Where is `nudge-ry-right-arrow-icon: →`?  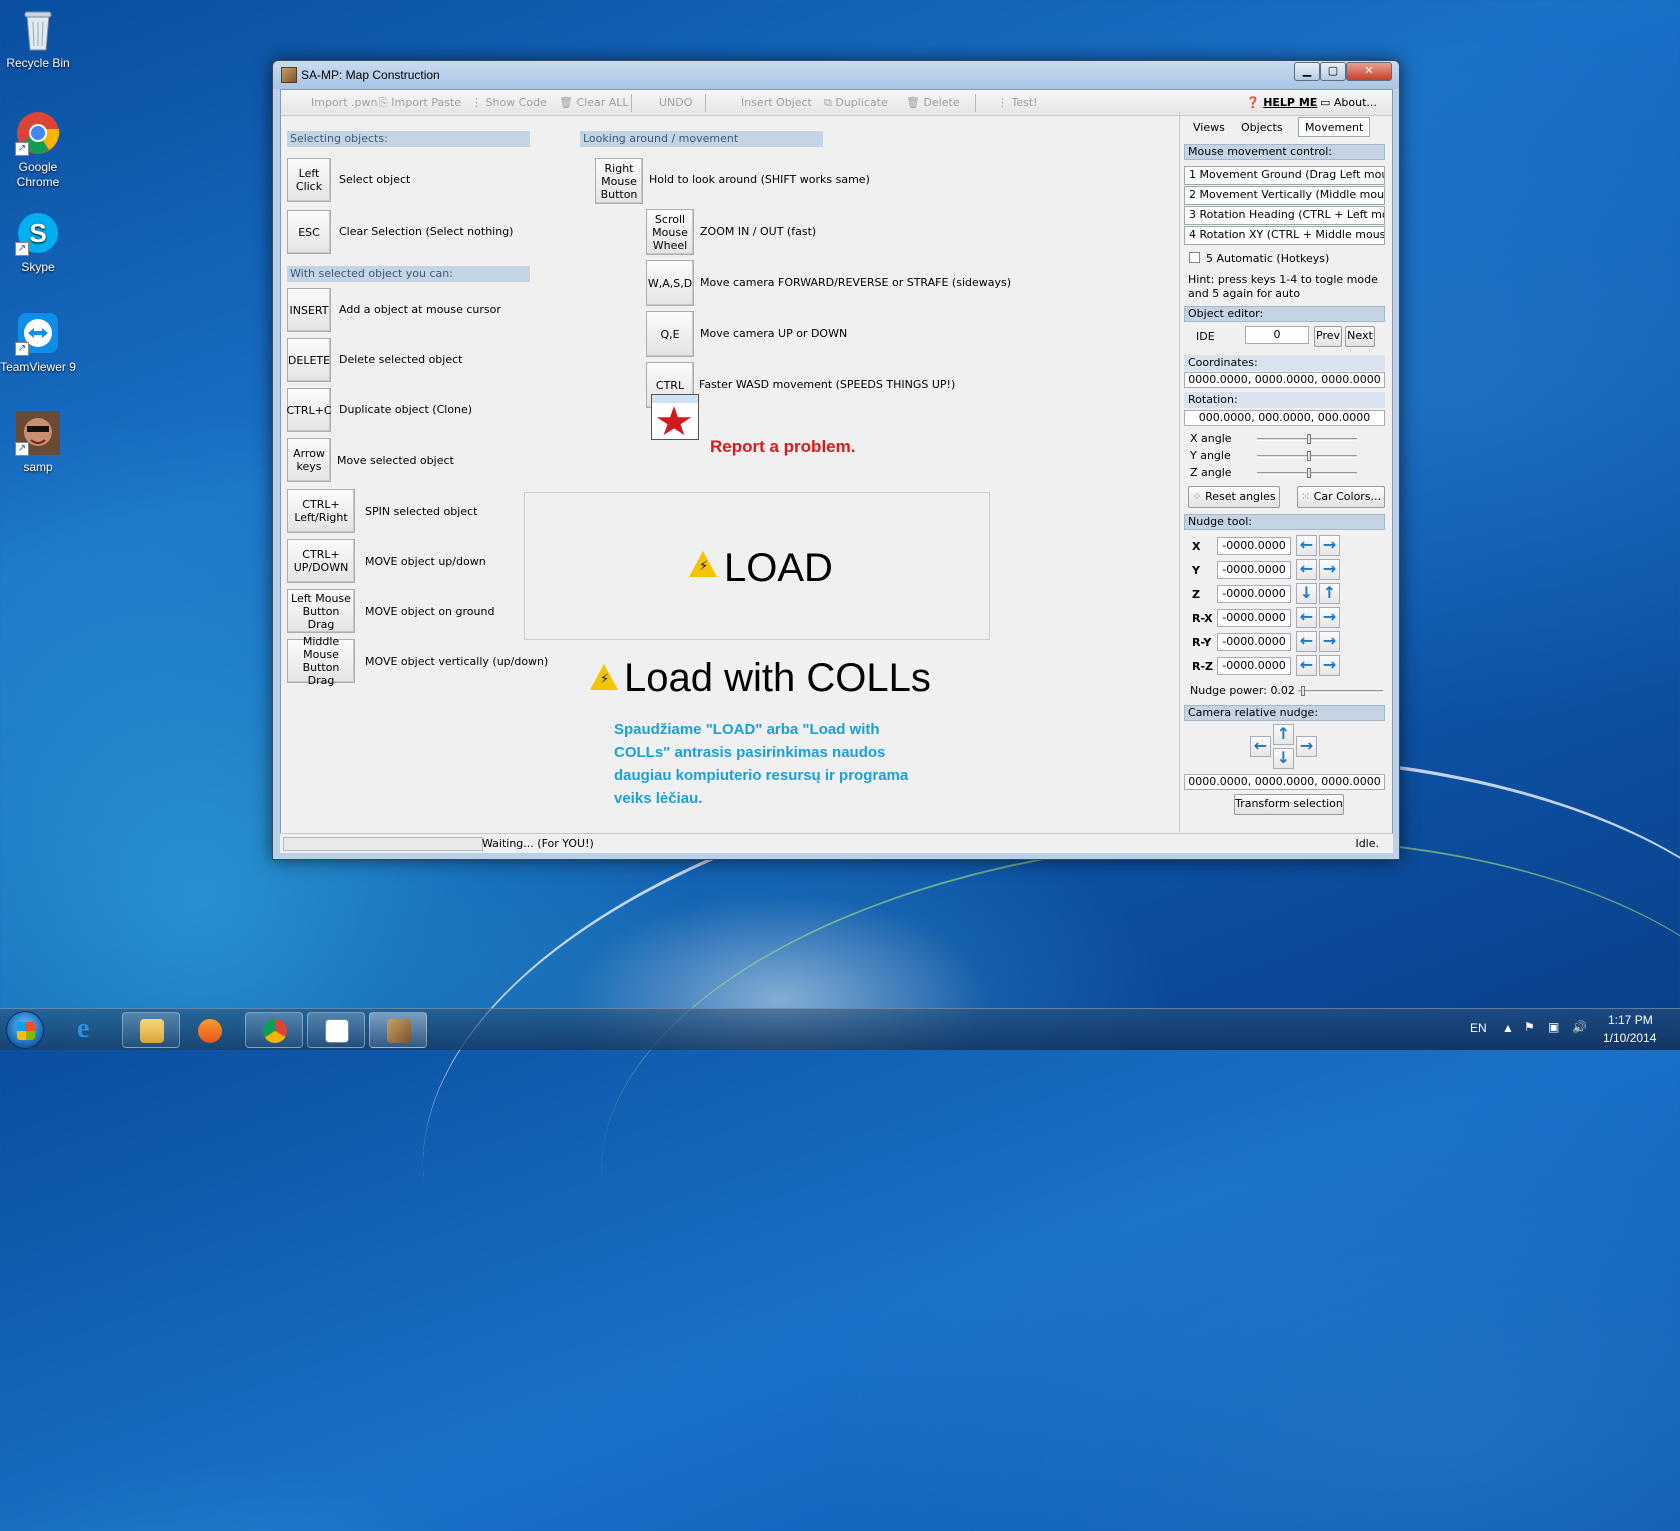
nudge-ry-right-arrow-icon: → is located at coordinates (1329, 641).